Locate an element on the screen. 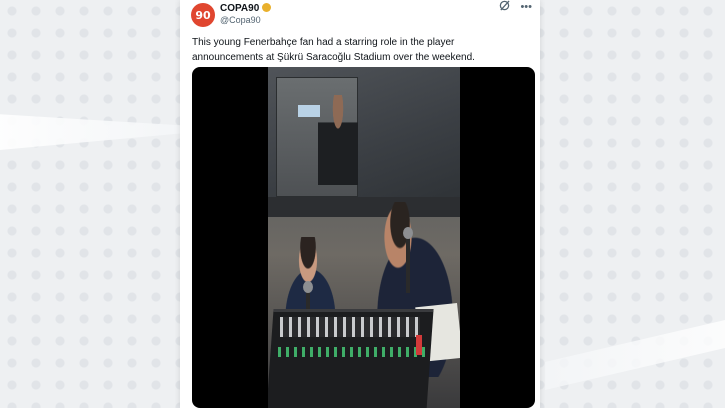 This screenshot has height=408, width=725. video-scene-screen is located at coordinates (309, 111).